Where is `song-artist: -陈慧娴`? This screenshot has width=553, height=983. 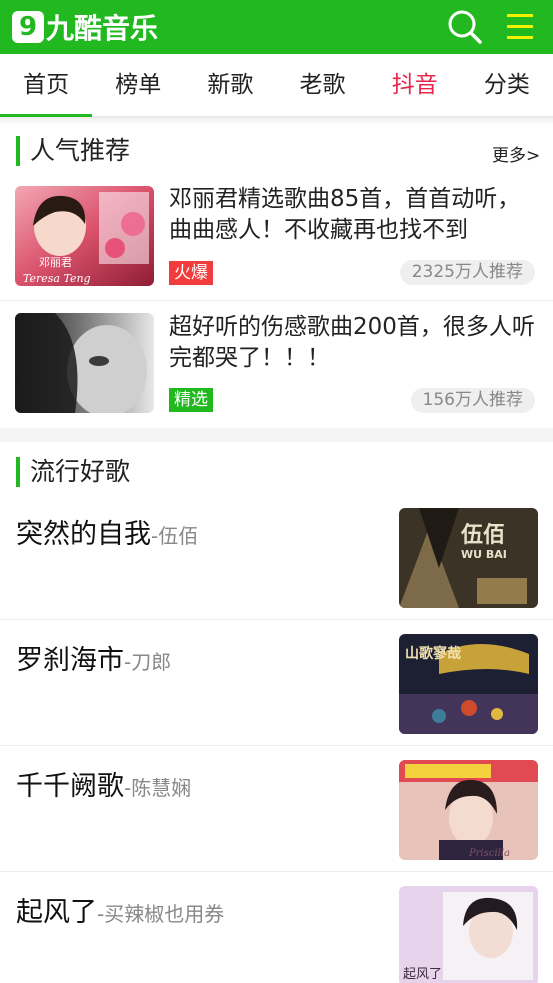 song-artist: -陈慧娴 is located at coordinates (158, 788).